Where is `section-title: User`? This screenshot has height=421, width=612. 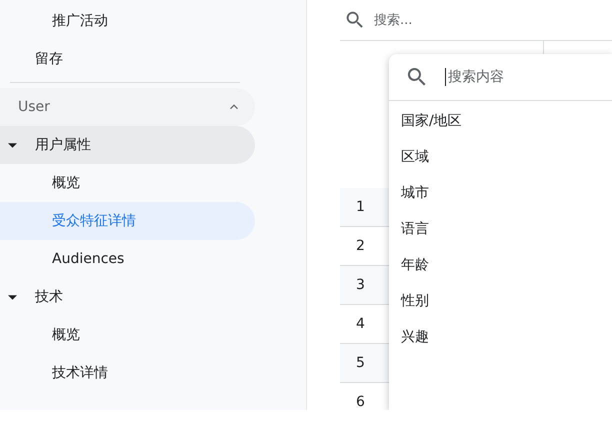
section-title: User is located at coordinates (34, 107).